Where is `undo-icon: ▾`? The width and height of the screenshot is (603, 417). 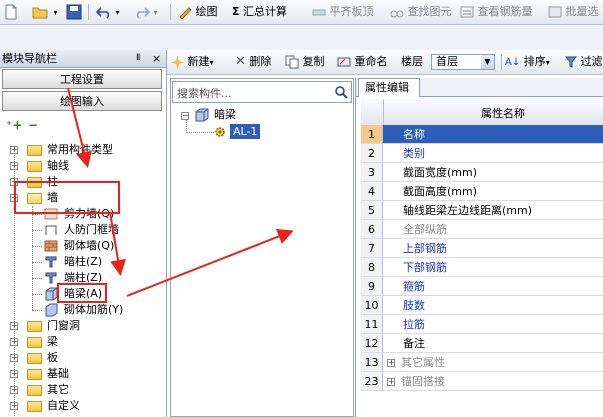 undo-icon: ▾ is located at coordinates (108, 12).